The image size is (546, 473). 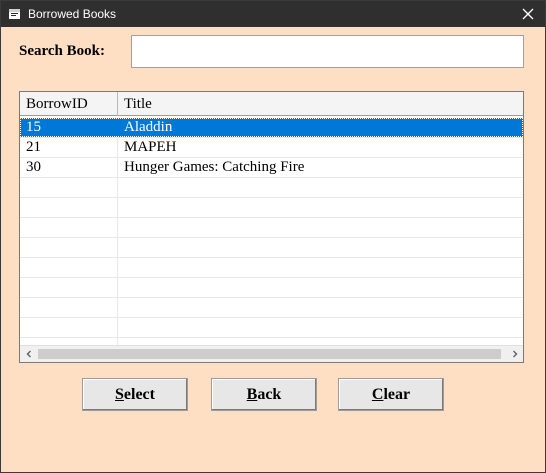 What do you see at coordinates (69, 167) in the screenshot?
I see `cell-borrowid: 30` at bounding box center [69, 167].